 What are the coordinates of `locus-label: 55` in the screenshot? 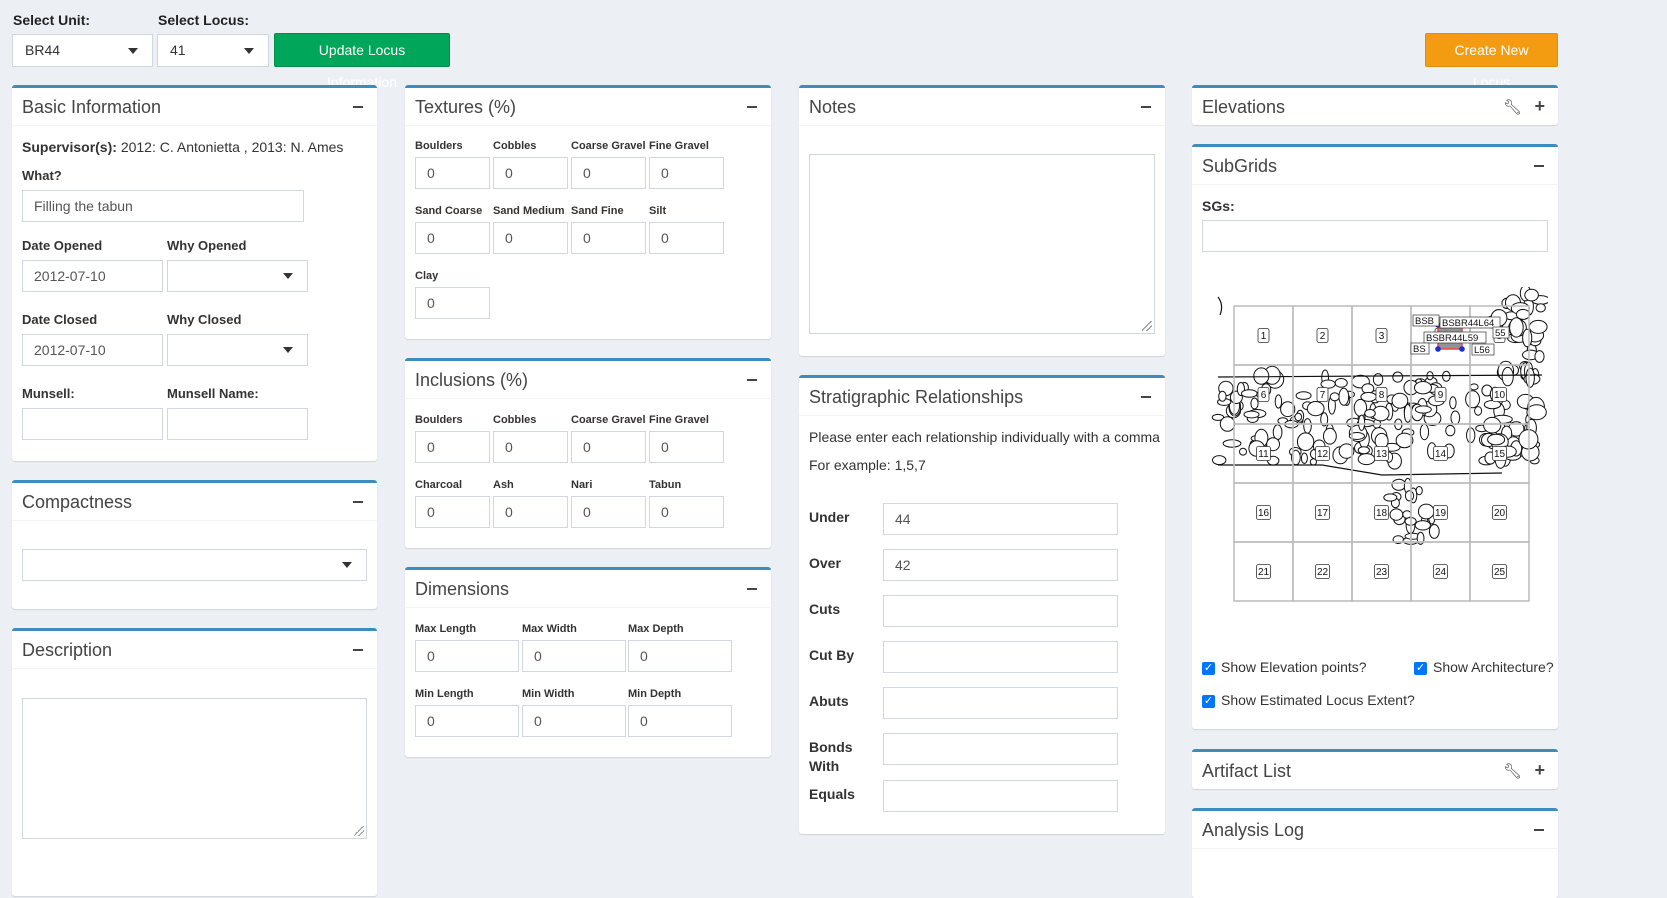 It's located at (1500, 333).